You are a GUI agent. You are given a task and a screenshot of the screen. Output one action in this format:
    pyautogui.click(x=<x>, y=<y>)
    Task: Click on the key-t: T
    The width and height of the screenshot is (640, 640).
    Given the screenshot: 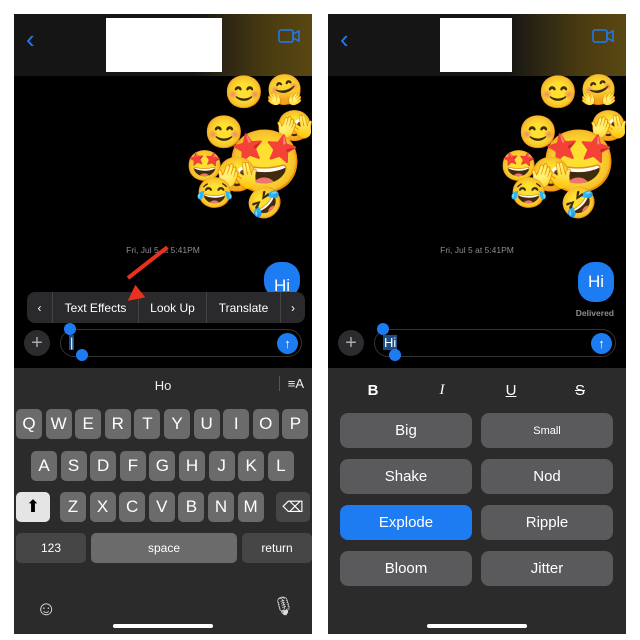 What is the action you would take?
    pyautogui.click(x=147, y=424)
    